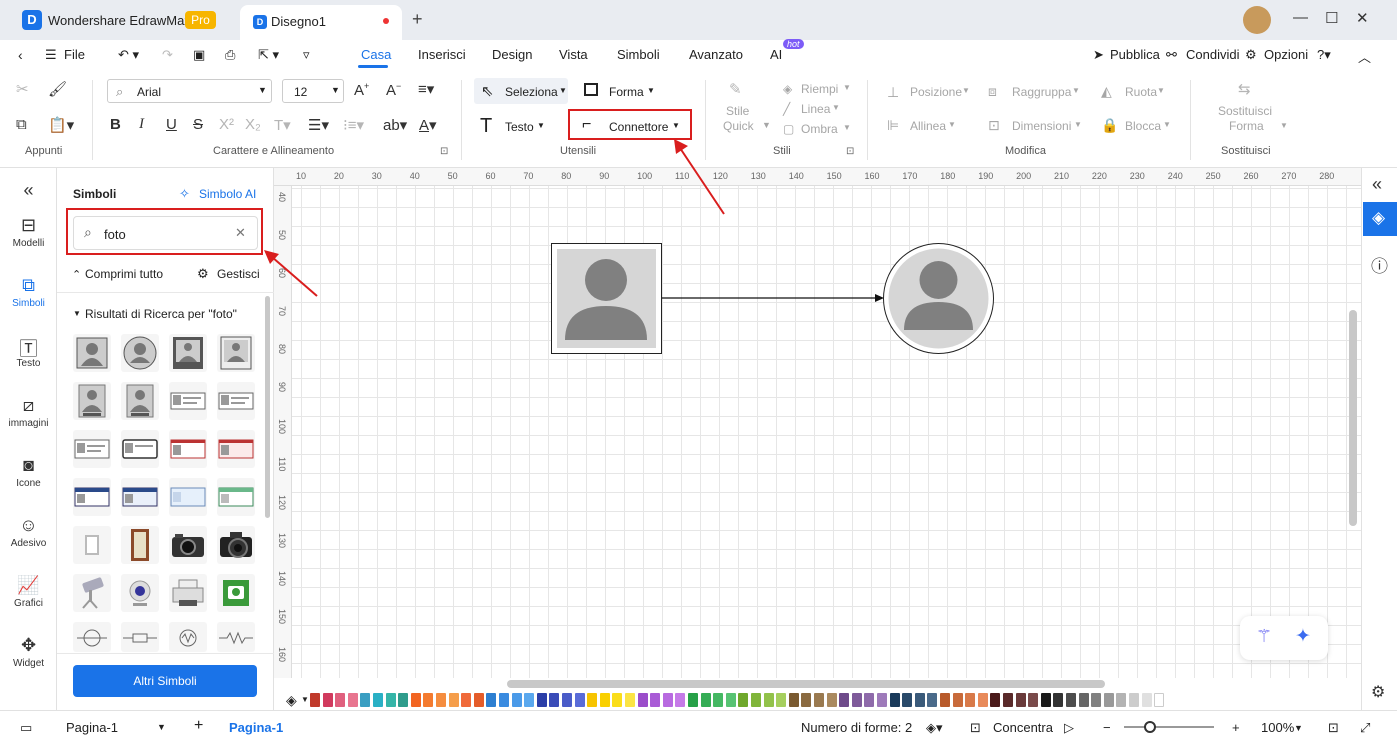  What do you see at coordinates (92, 593) in the screenshot?
I see `symbol-security-camera` at bounding box center [92, 593].